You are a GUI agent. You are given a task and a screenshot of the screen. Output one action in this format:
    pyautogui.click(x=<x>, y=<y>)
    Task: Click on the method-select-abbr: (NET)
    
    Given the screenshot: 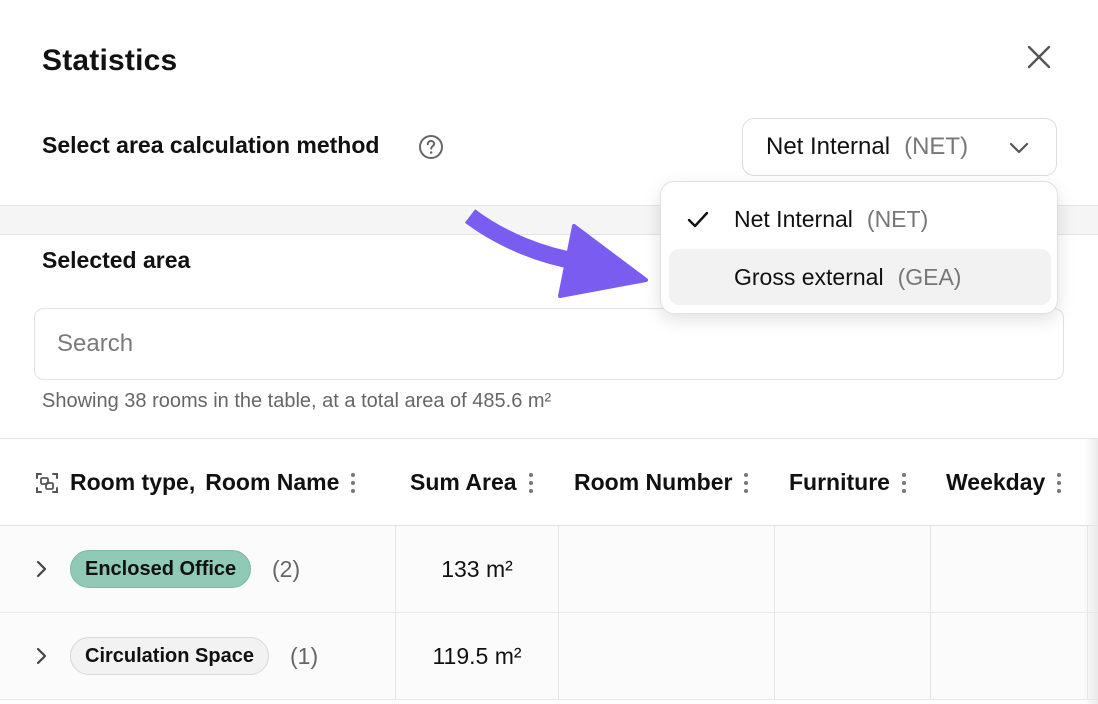 What is the action you would take?
    pyautogui.click(x=936, y=146)
    